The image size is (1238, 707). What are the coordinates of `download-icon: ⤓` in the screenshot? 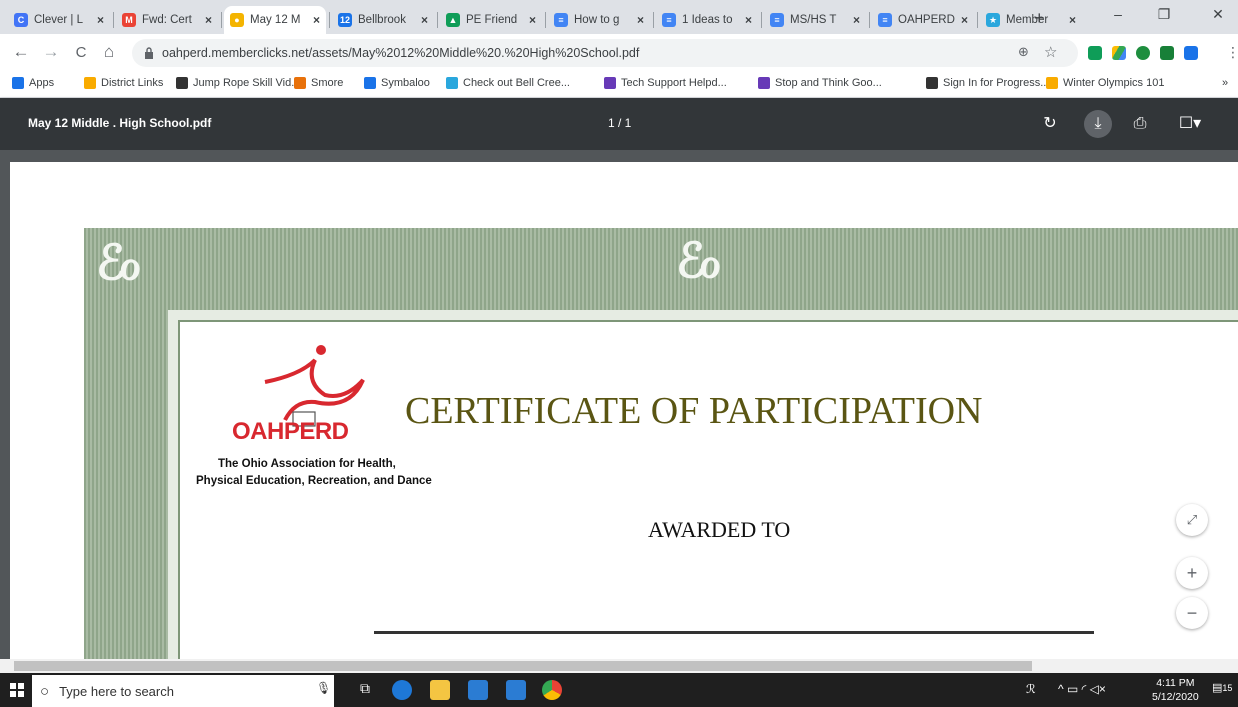 It's located at (1098, 124).